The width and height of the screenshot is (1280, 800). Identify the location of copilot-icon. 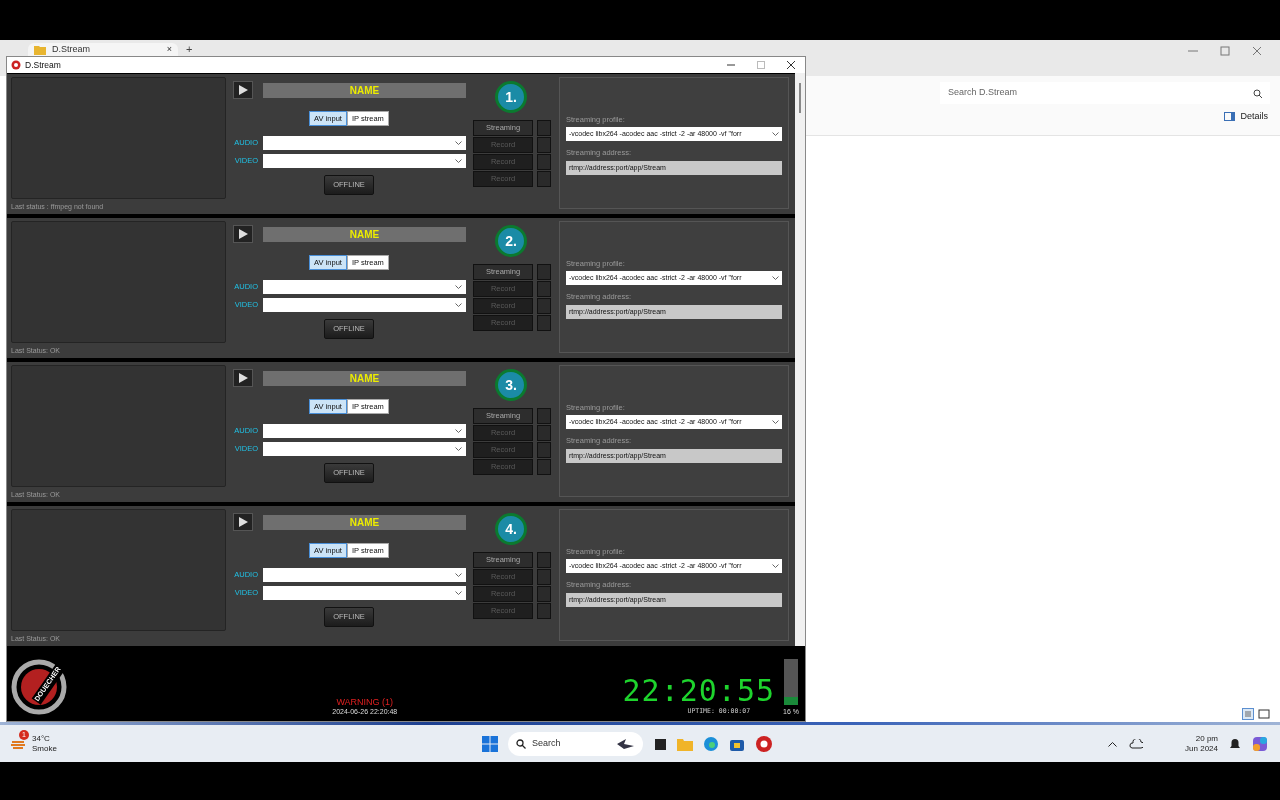
(1260, 743).